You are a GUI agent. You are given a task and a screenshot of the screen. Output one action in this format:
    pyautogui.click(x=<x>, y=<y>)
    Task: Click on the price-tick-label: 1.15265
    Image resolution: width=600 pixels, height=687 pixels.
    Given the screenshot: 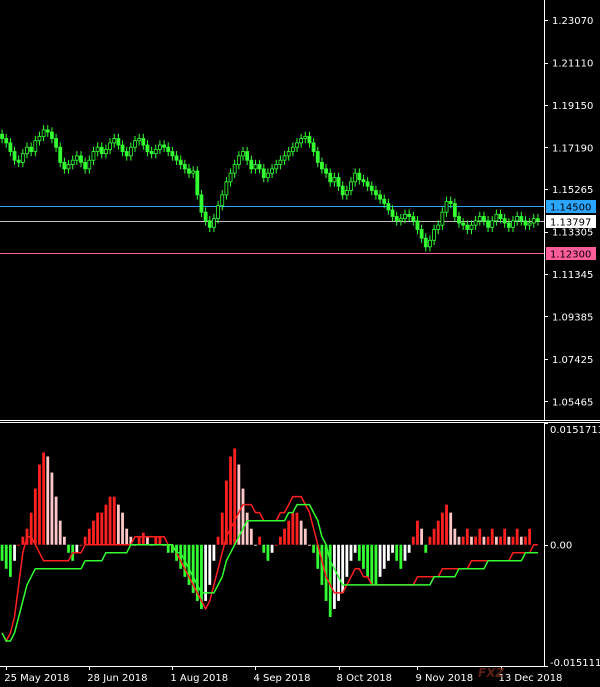 What is the action you would take?
    pyautogui.click(x=572, y=190)
    